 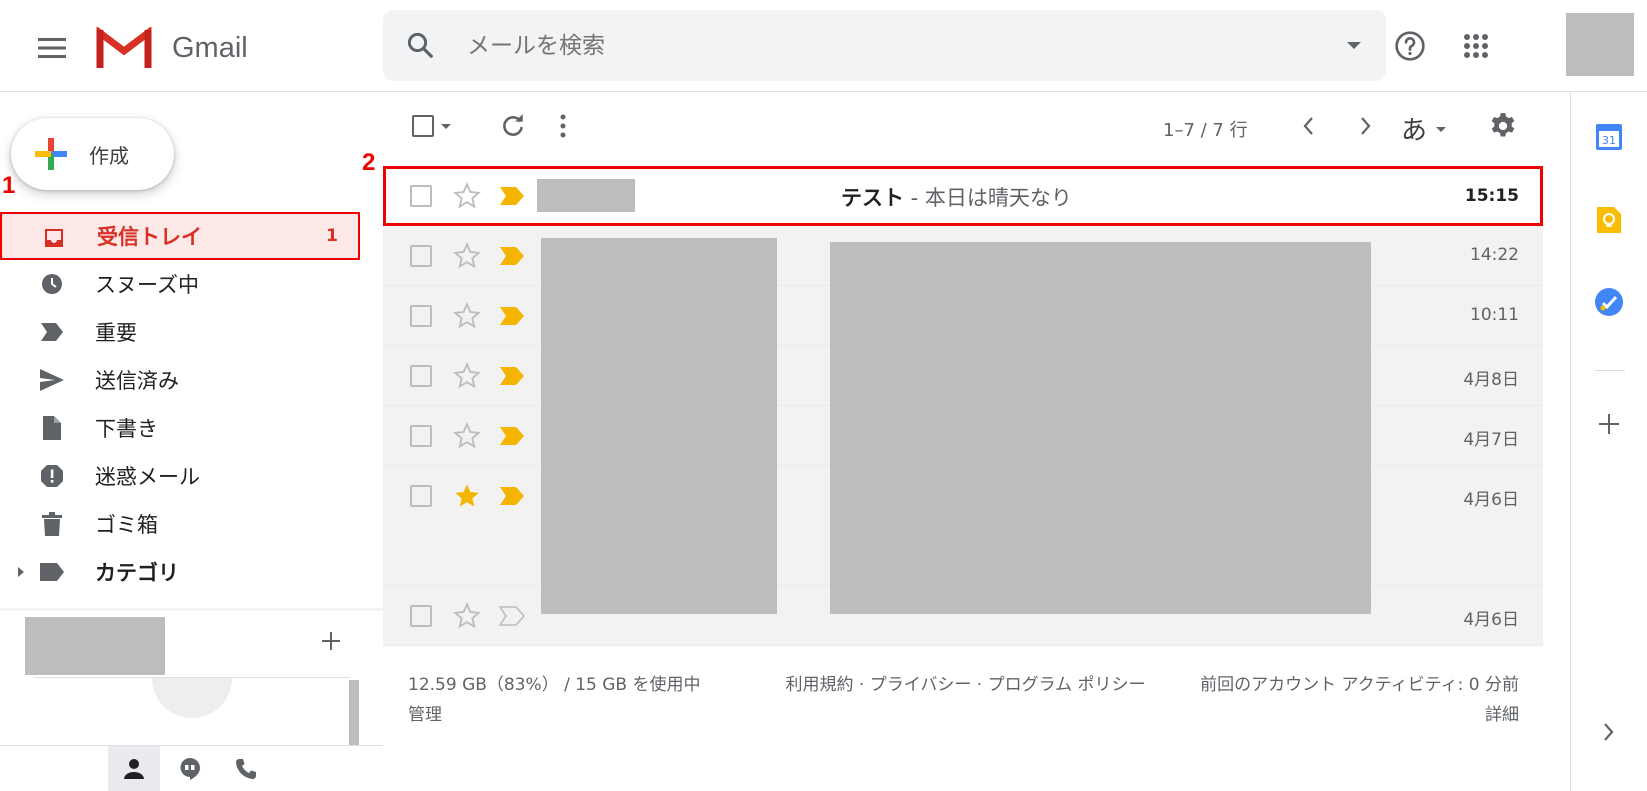 I want to click on get-addons-button, so click(x=1609, y=424).